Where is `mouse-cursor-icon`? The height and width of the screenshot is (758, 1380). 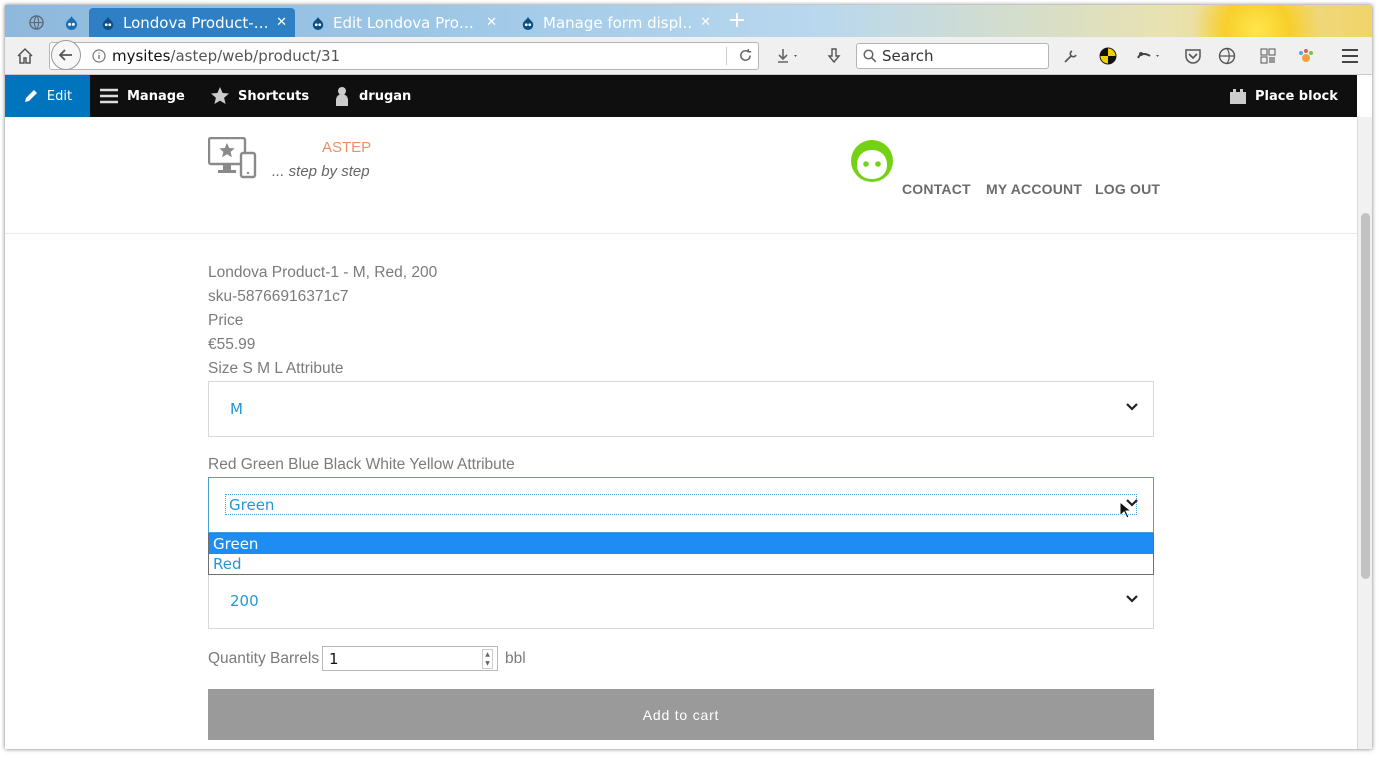
mouse-cursor-icon is located at coordinates (1125, 510).